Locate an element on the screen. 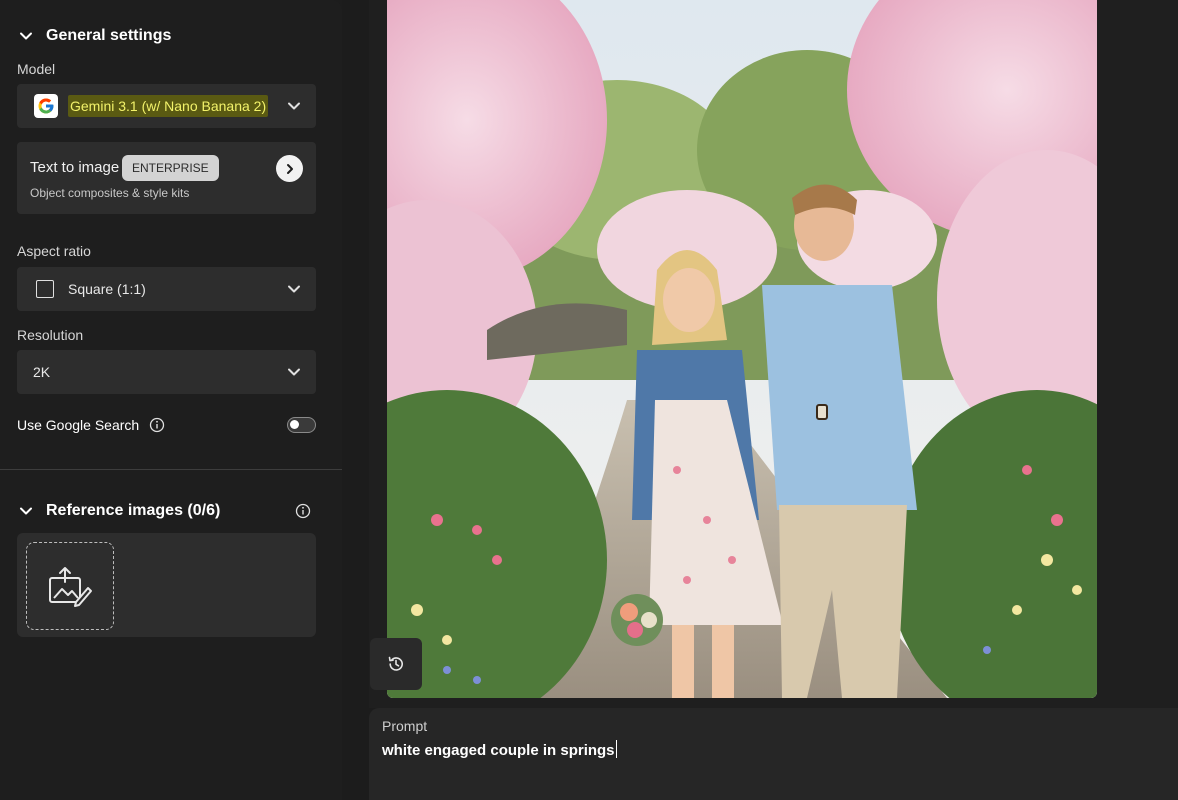 The height and width of the screenshot is (800, 1178). prompt-area: Prompt white engaged couple in springs is located at coordinates (773, 754).